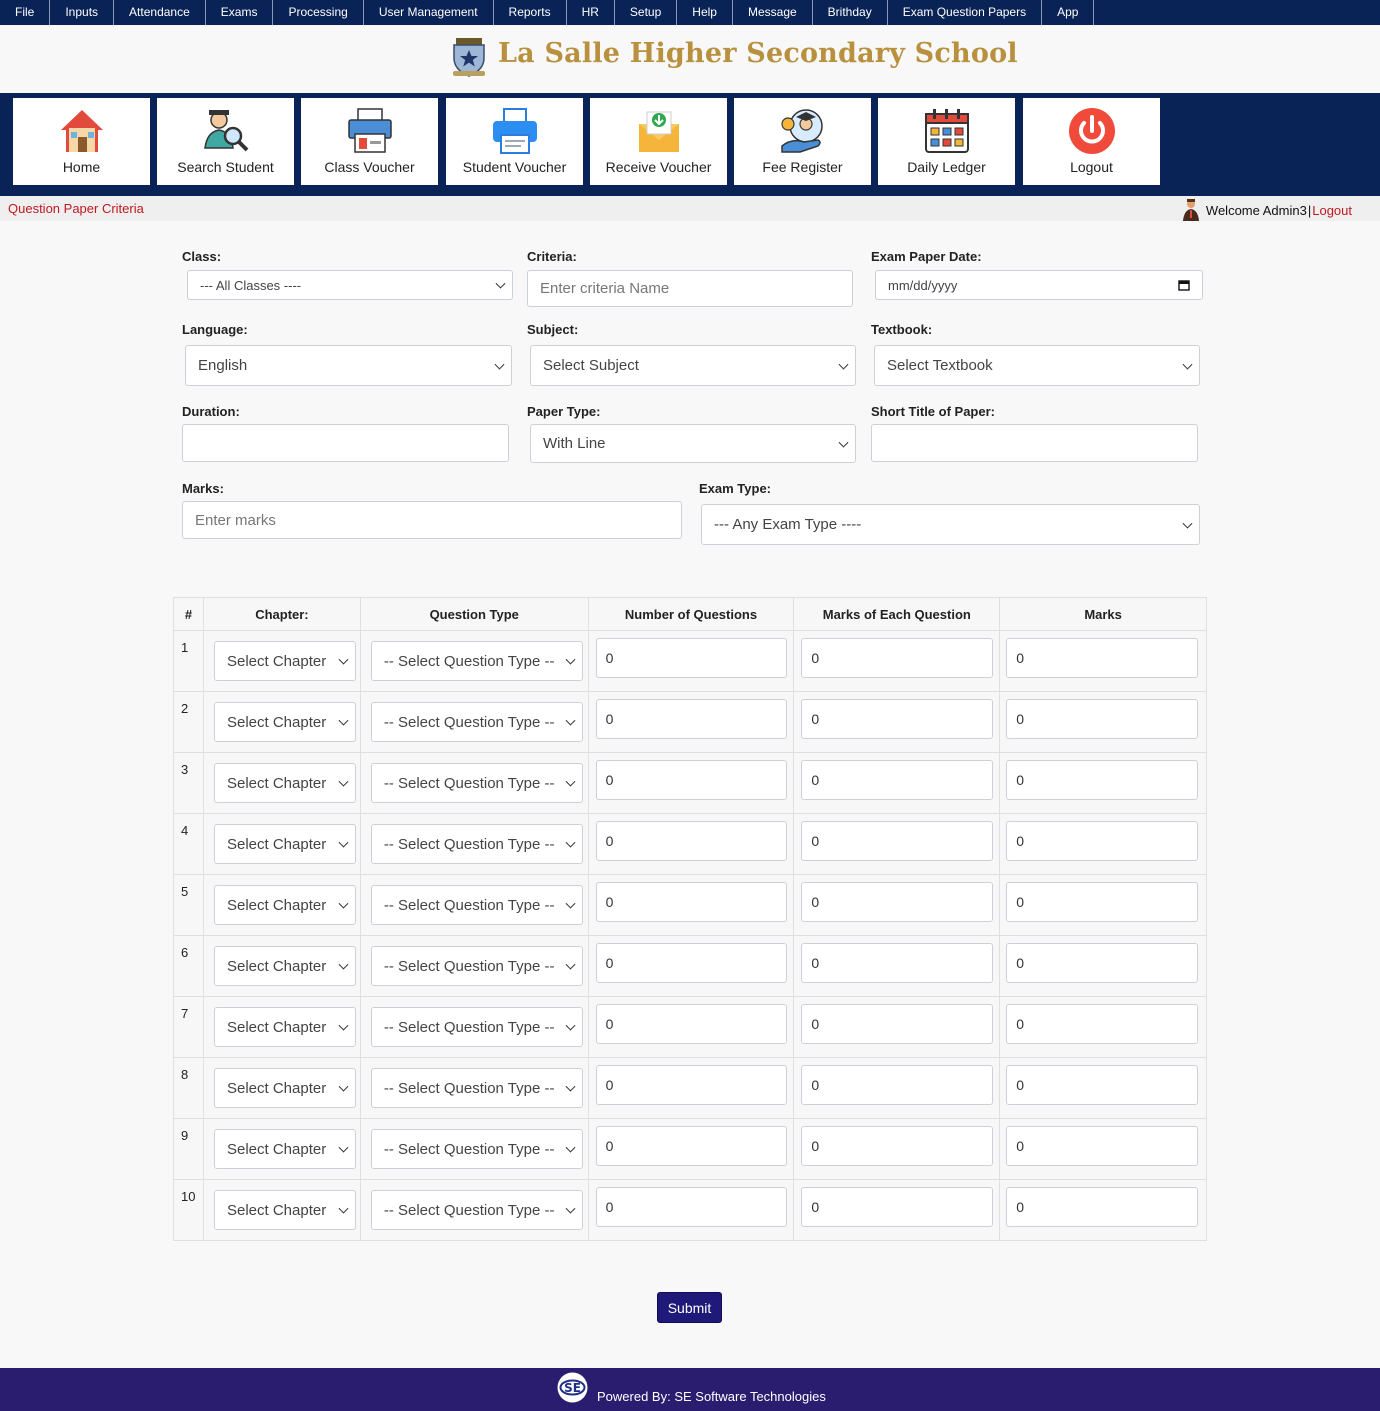 The width and height of the screenshot is (1380, 1411). Describe the element at coordinates (251, 285) in the screenshot. I see `class-select-value: --- All Classes ----` at that location.